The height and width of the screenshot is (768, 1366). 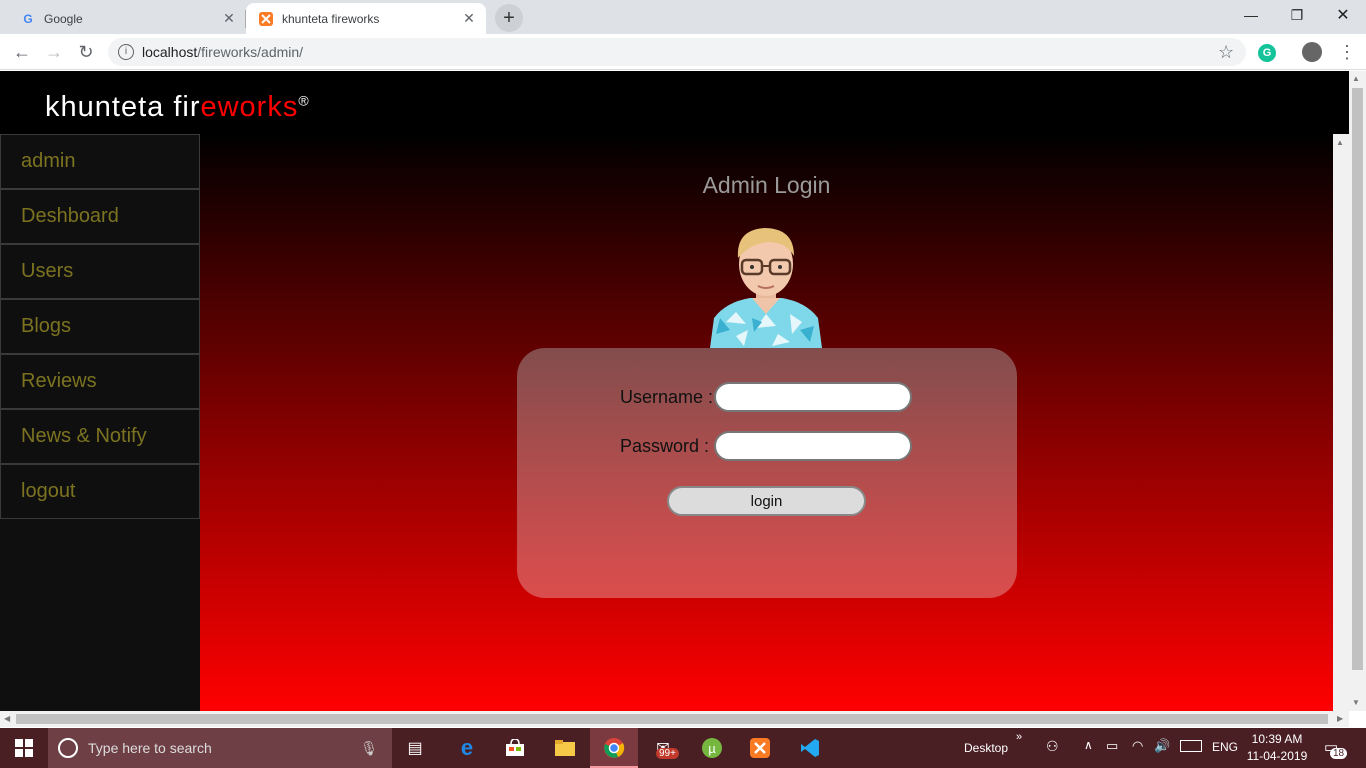 What do you see at coordinates (1339, 753) in the screenshot?
I see `notification-badge: 18` at bounding box center [1339, 753].